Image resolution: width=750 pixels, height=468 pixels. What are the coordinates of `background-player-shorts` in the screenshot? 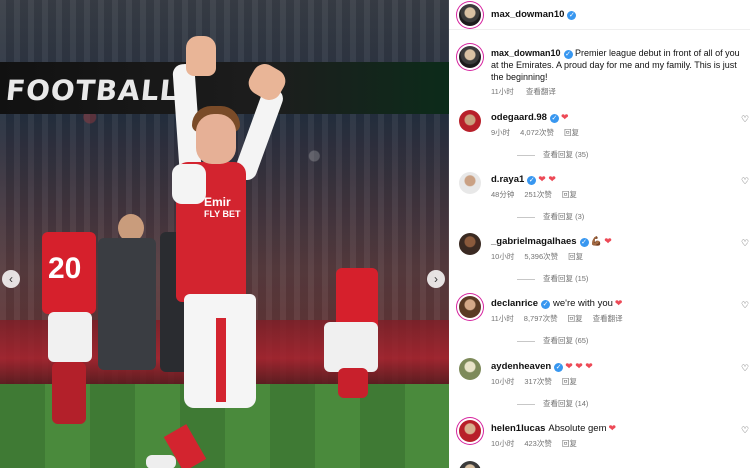 It's located at (70, 337).